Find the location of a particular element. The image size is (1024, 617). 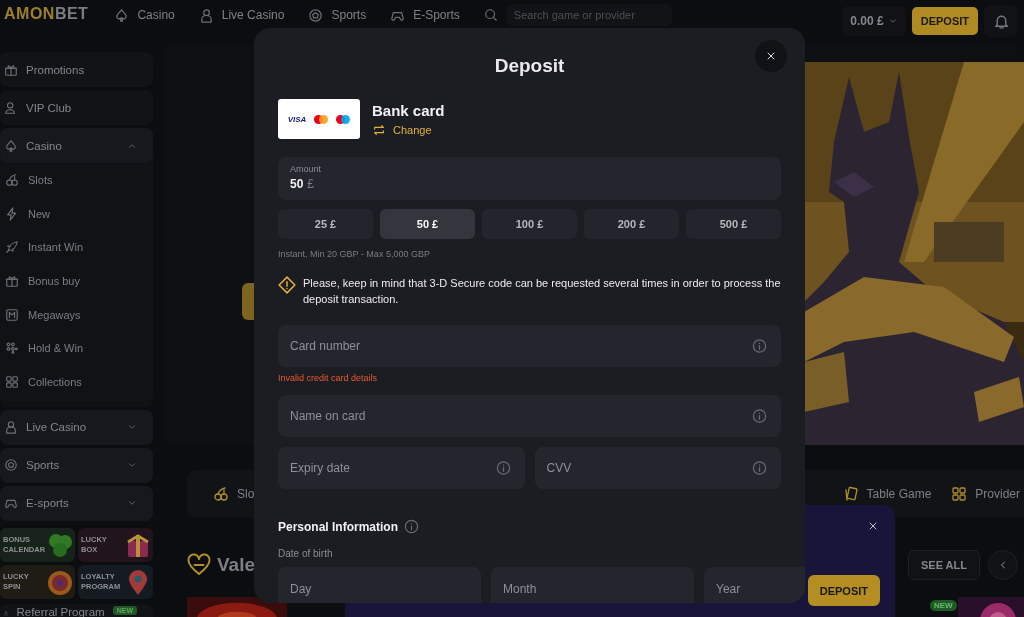

nav-link: Sports is located at coordinates (337, 15).